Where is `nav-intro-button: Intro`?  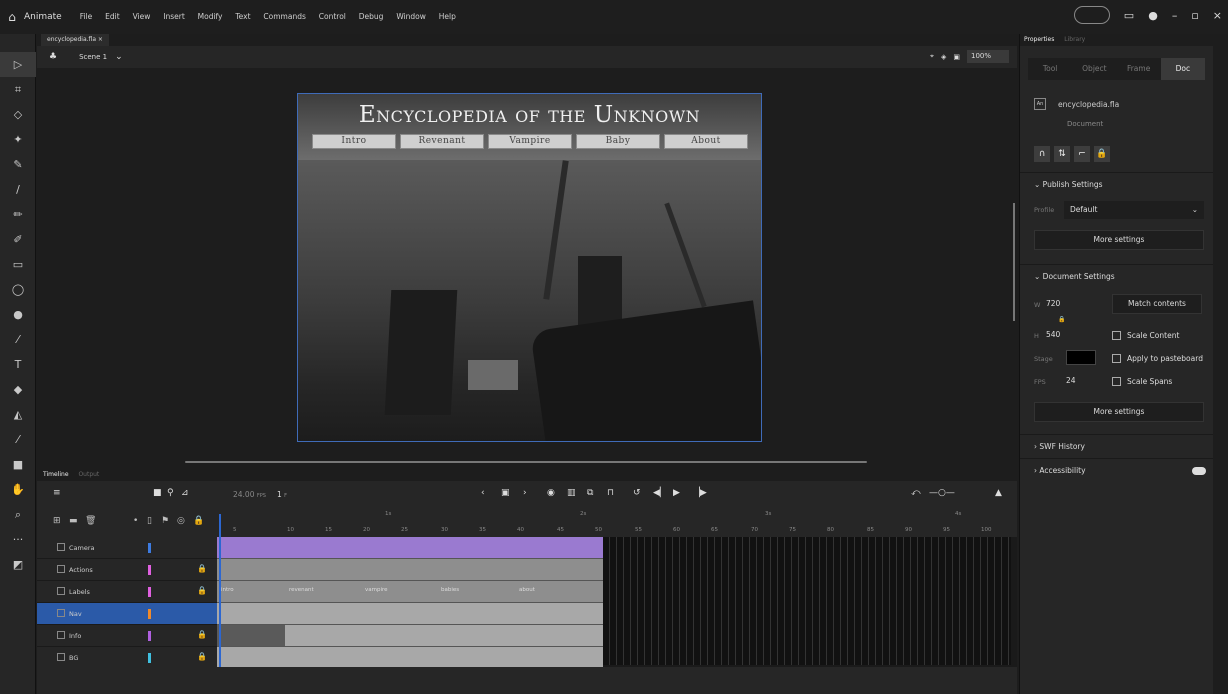 nav-intro-button: Intro is located at coordinates (354, 141).